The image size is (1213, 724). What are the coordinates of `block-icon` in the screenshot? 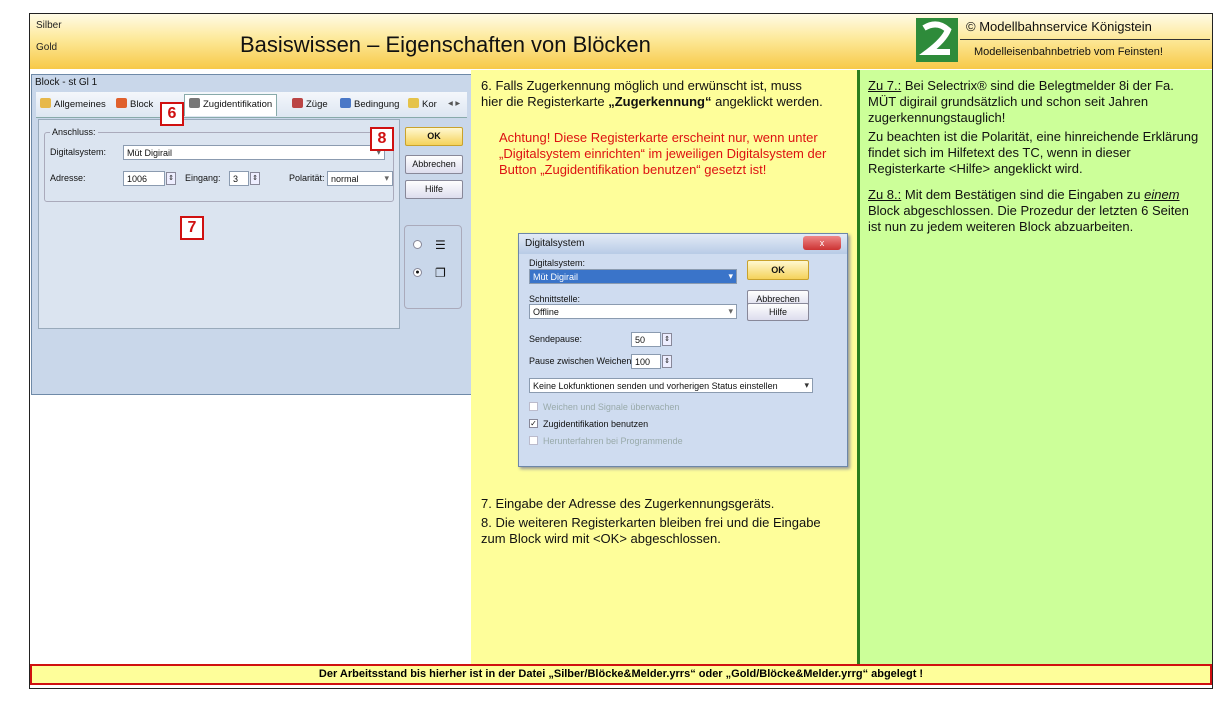 It's located at (121, 103).